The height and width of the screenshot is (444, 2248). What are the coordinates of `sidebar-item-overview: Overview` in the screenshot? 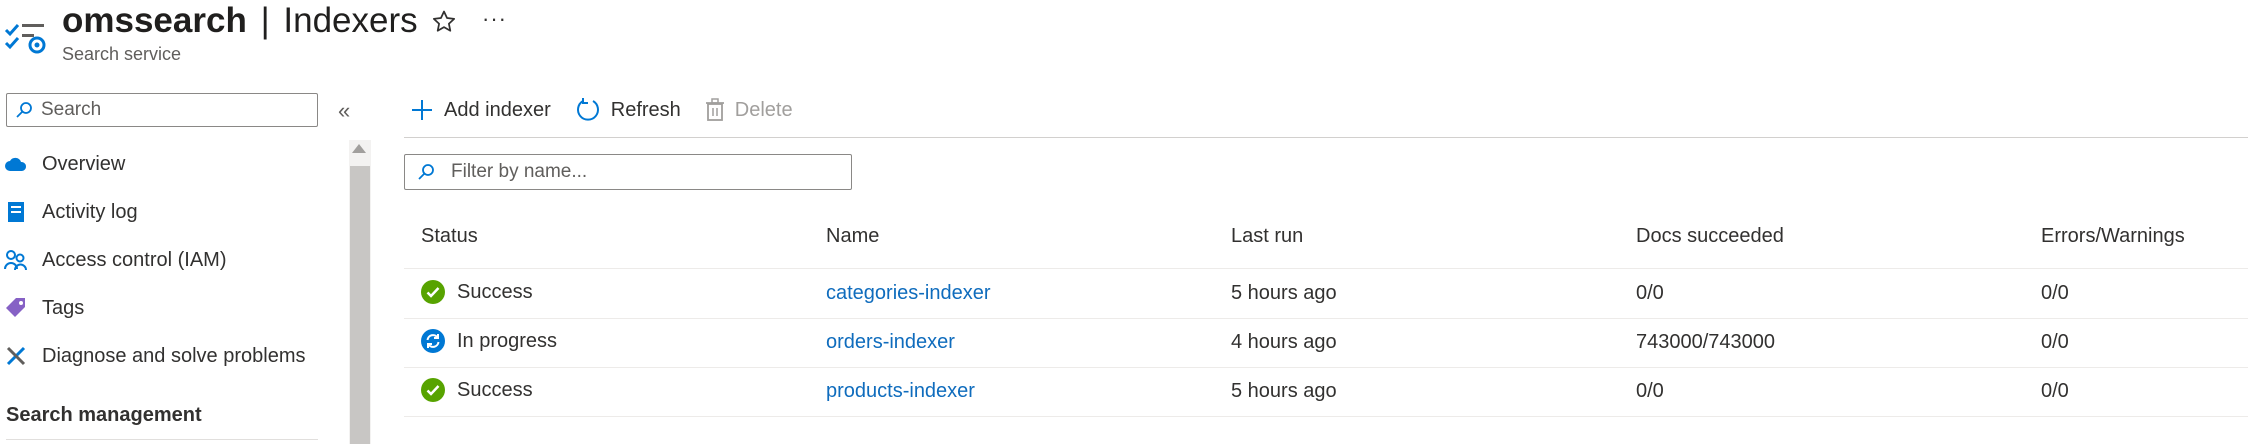 It's located at (170, 164).